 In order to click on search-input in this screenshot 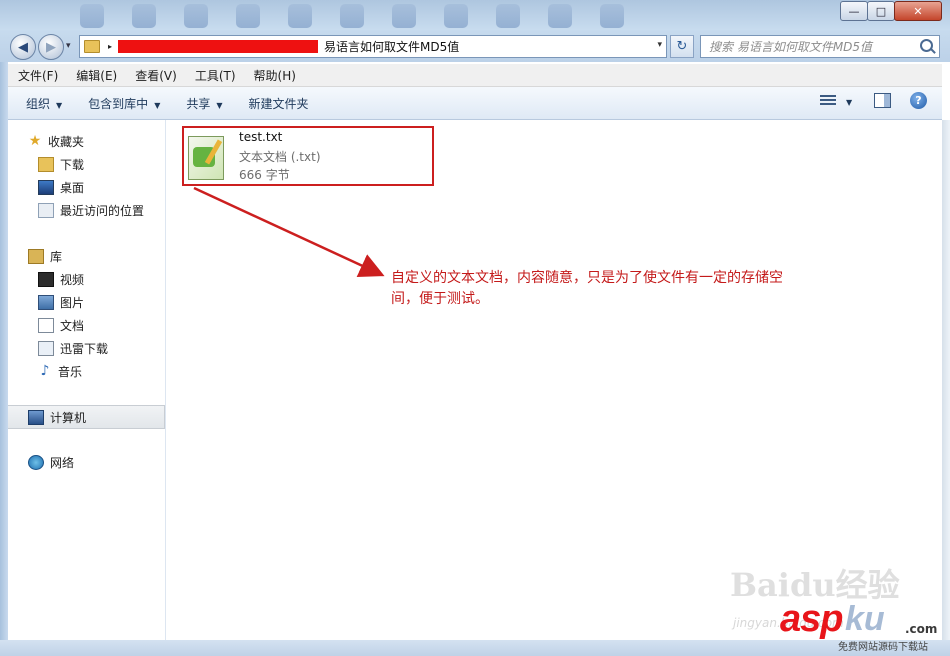, I will do `click(814, 46)`.